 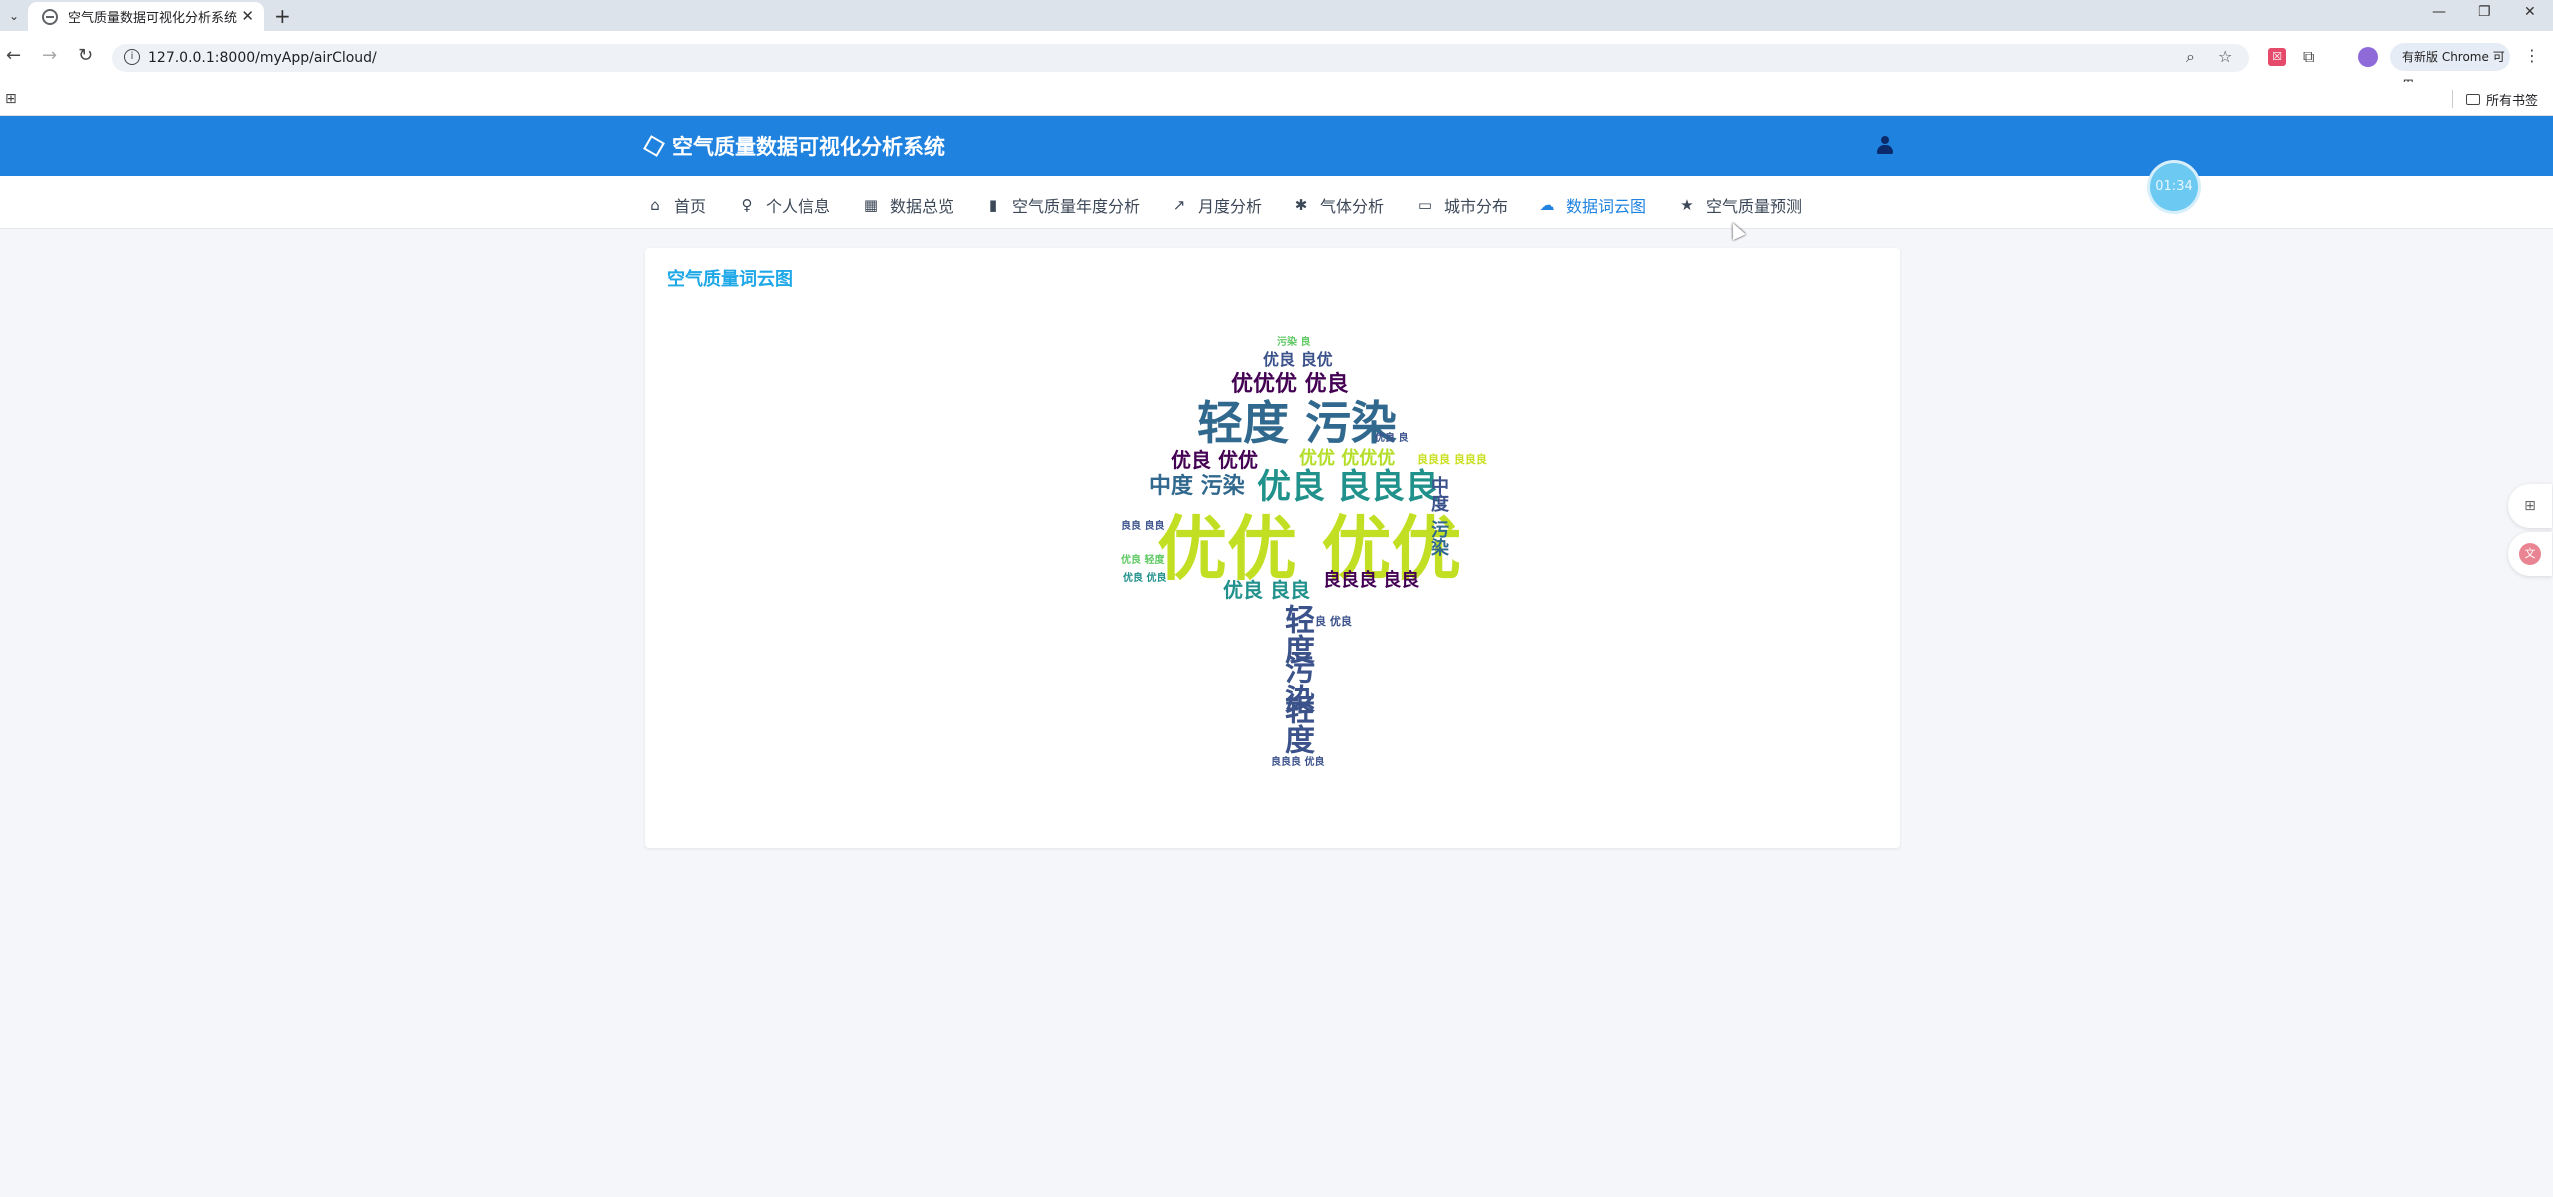 I want to click on nav-word-cloud: ☁ 数据词云图, so click(x=1592, y=205).